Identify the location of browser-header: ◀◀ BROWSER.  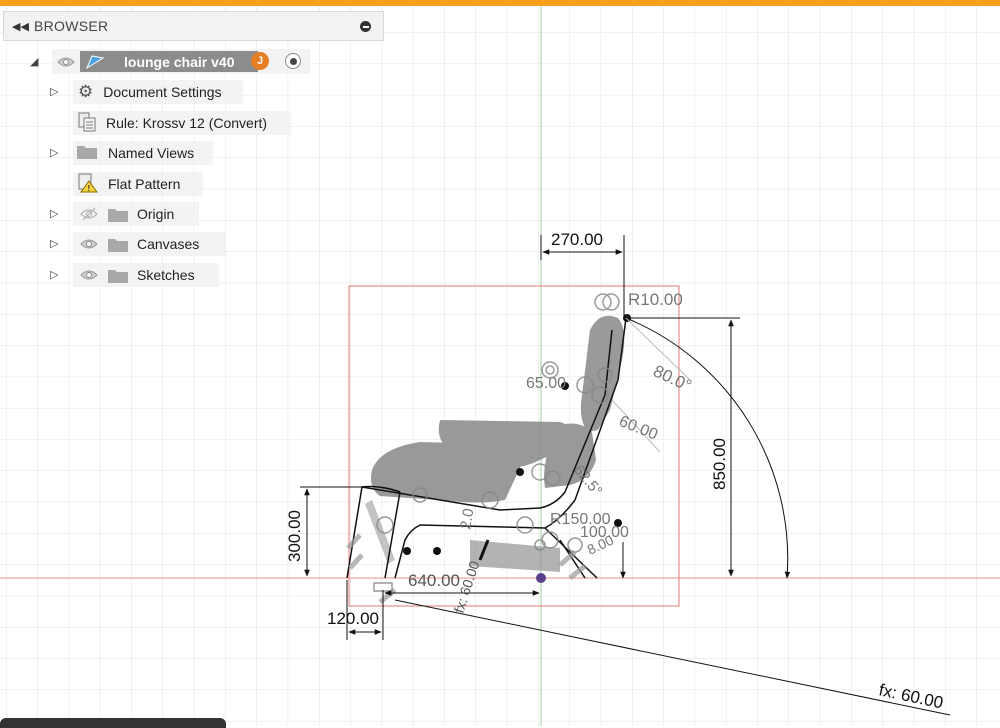
(193, 26).